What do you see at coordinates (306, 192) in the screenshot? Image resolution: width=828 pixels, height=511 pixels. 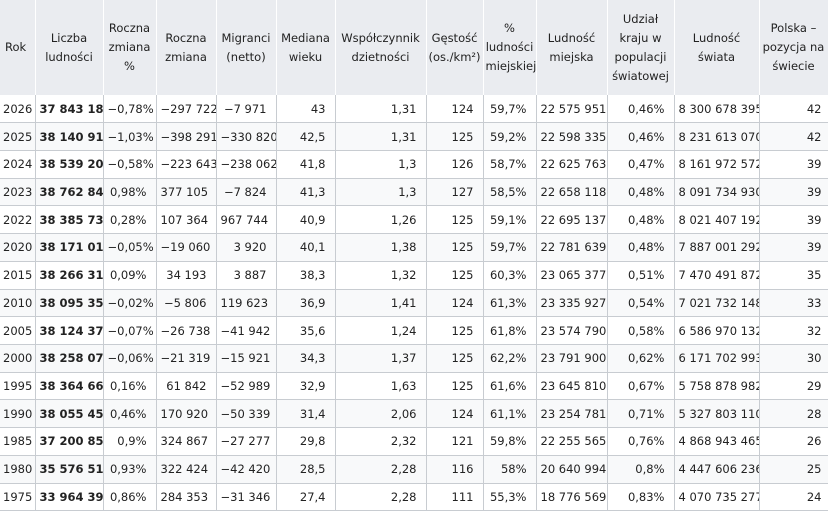 I see `cell-median-age: 41,3` at bounding box center [306, 192].